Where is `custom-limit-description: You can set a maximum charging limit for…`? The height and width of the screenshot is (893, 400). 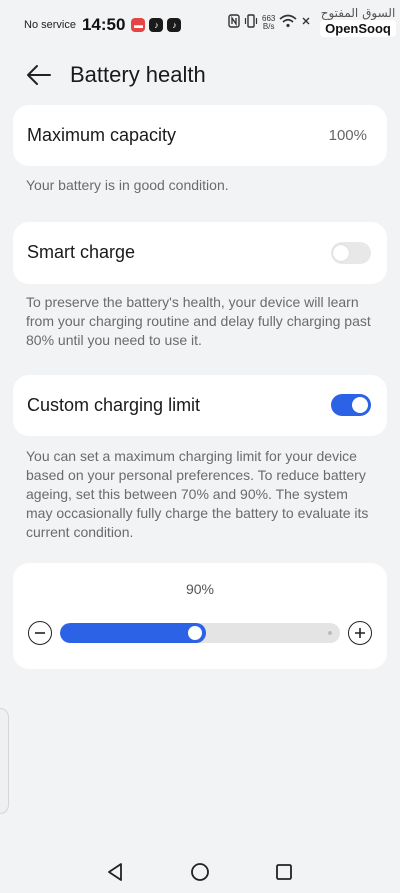
custom-limit-description: You can set a maximum charging limit for… is located at coordinates (197, 494).